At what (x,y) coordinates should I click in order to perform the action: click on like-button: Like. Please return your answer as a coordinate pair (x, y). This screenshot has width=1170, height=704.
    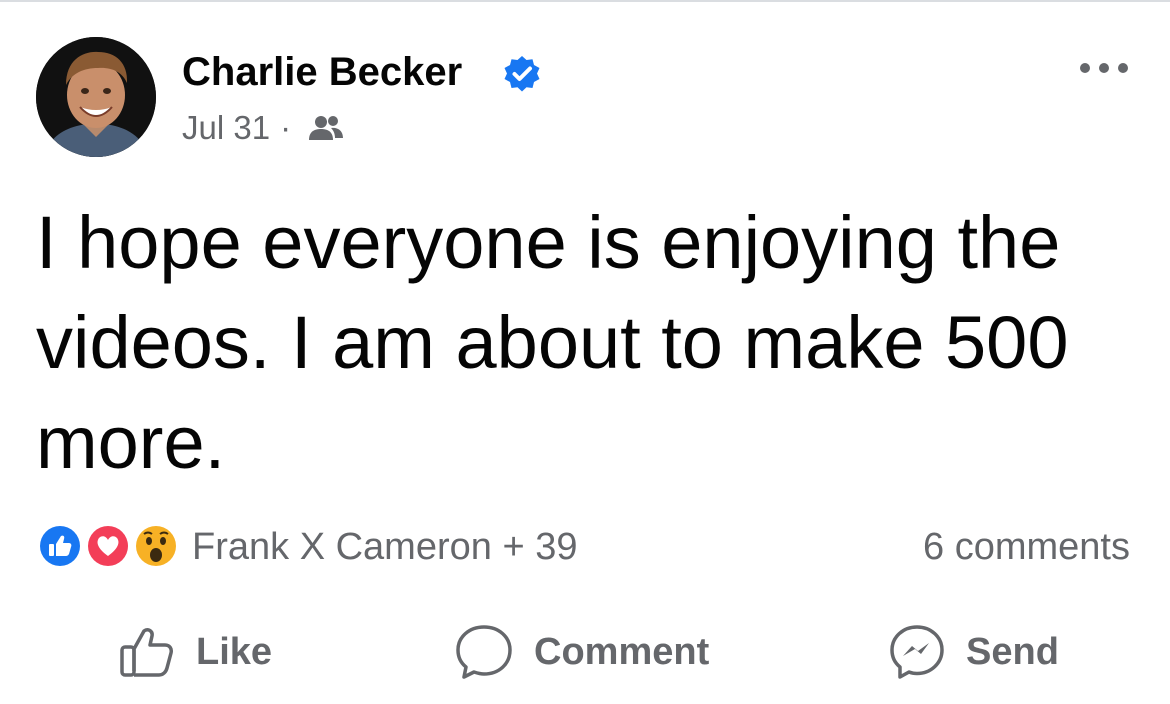
    Looking at the image, I should click on (195, 652).